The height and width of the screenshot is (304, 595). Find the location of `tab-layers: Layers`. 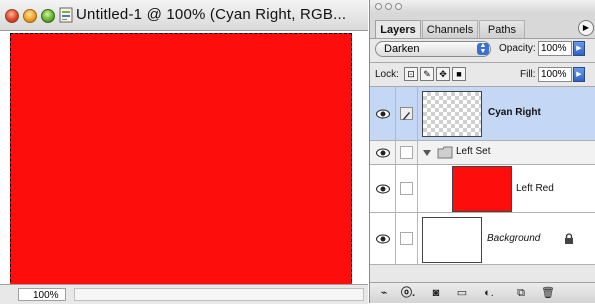

tab-layers: Layers is located at coordinates (398, 29).